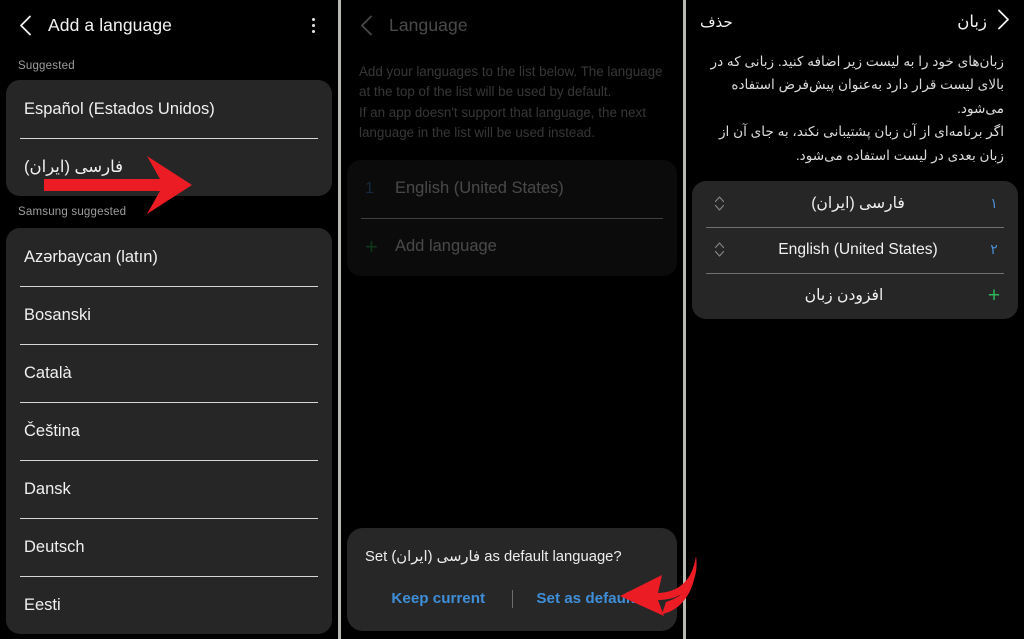 This screenshot has width=1024, height=639. Describe the element at coordinates (512, 25) in the screenshot. I see `language-appbar: Language` at that location.